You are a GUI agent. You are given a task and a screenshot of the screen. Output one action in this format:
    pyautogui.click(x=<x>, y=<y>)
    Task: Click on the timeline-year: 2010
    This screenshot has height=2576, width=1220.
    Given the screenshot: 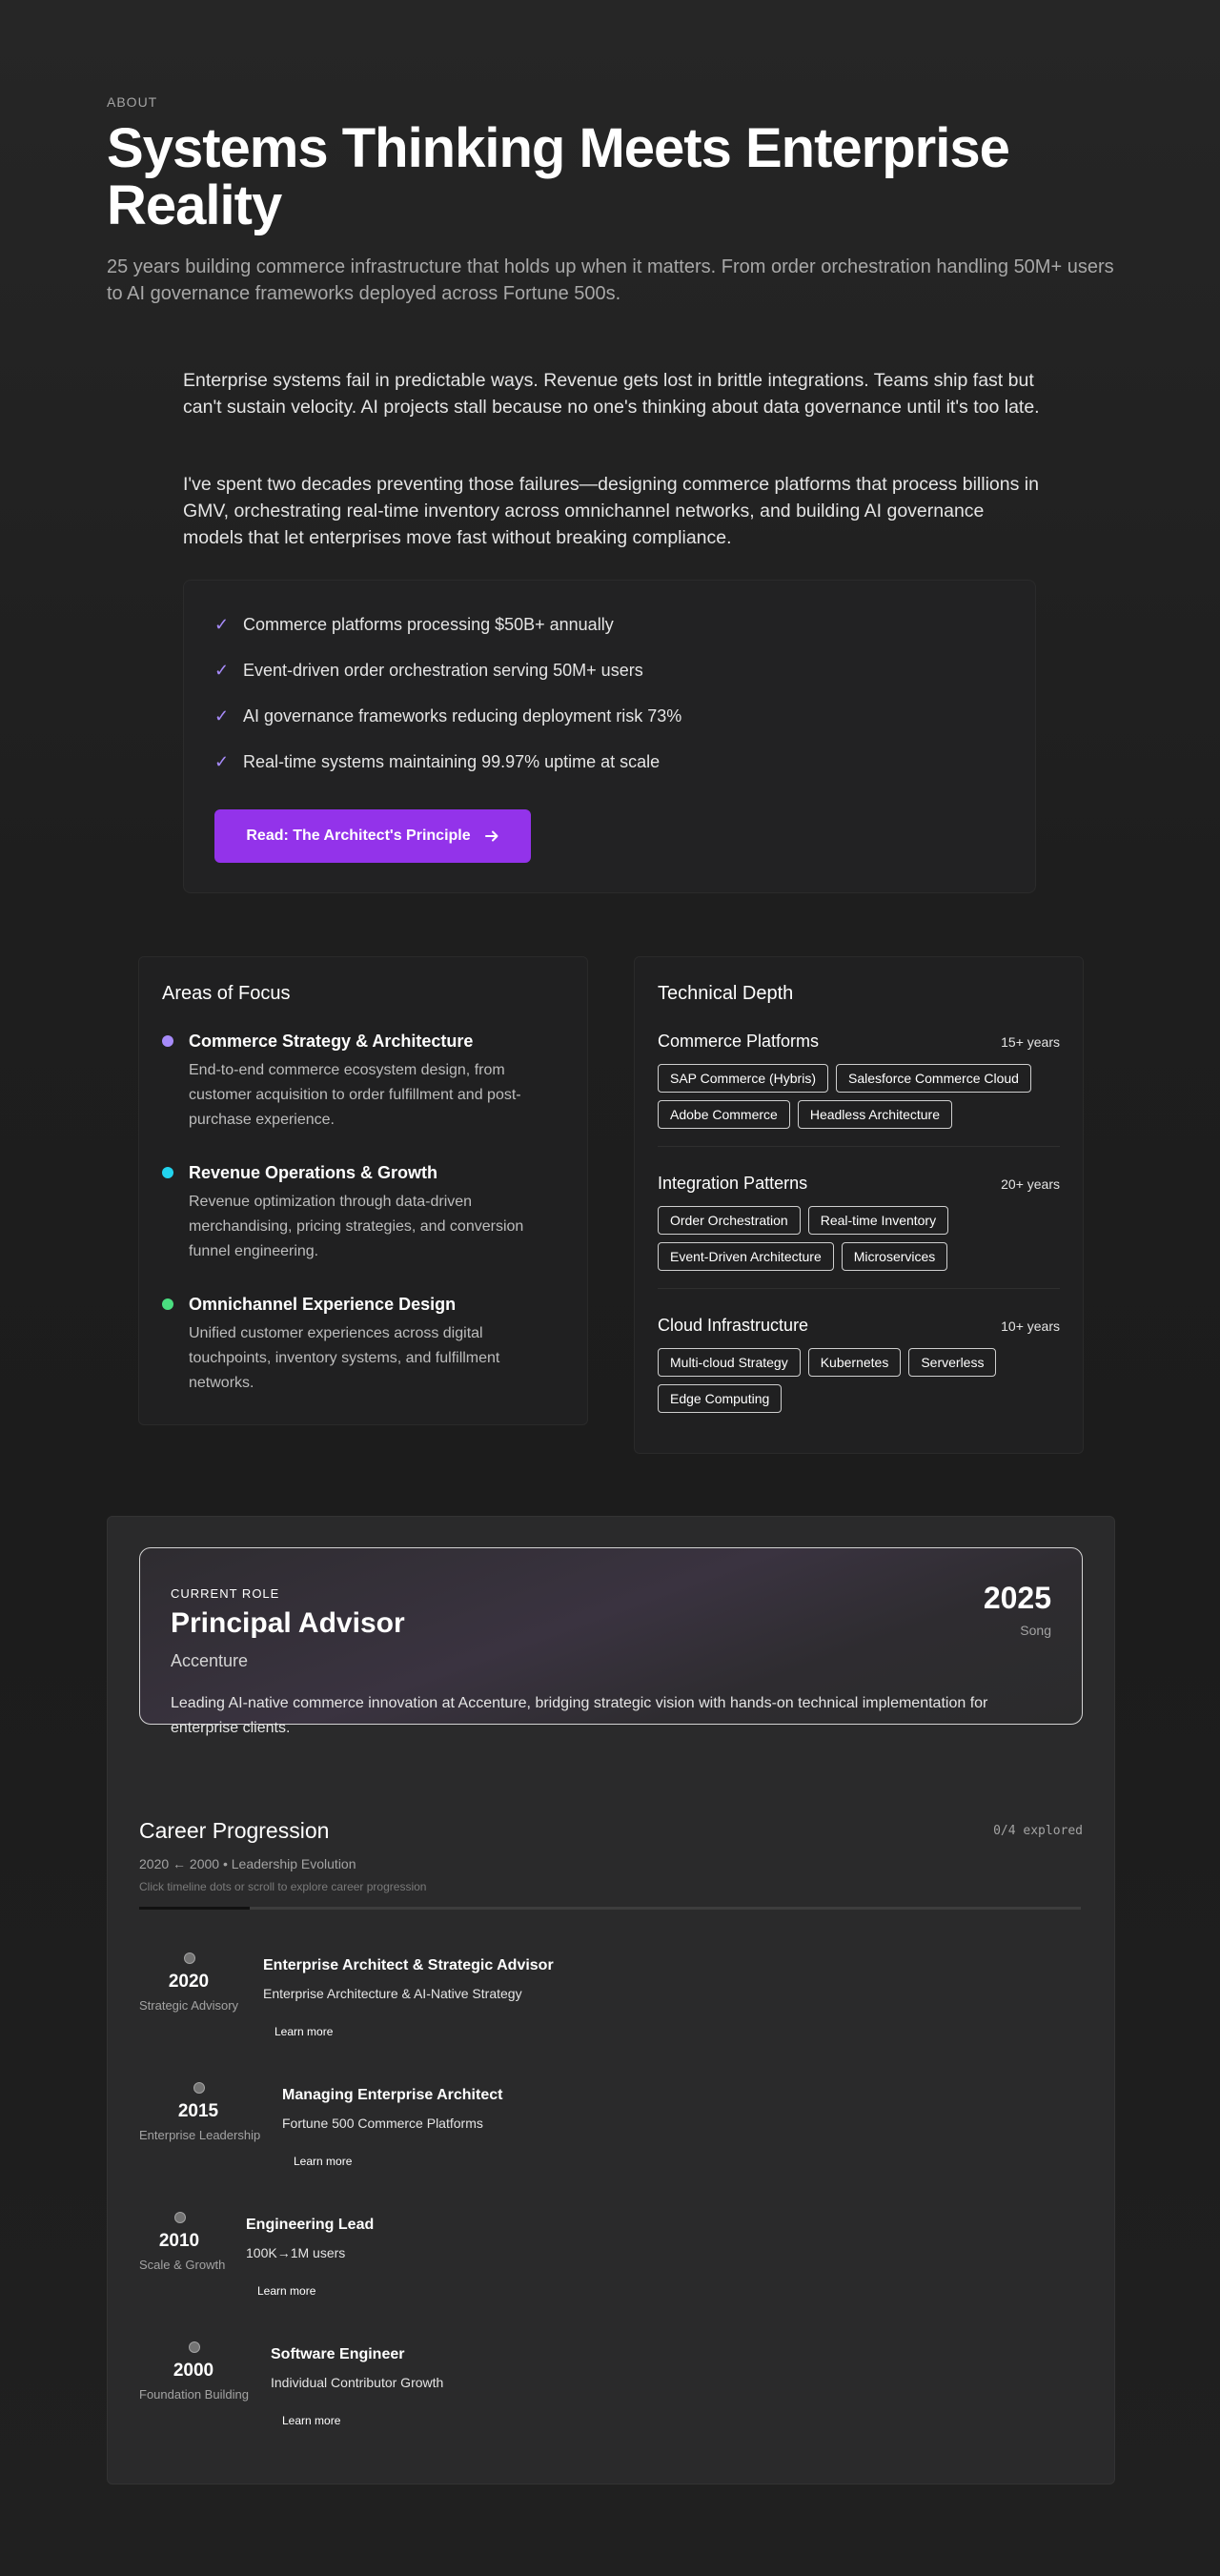 What is the action you would take?
    pyautogui.click(x=179, y=2241)
    